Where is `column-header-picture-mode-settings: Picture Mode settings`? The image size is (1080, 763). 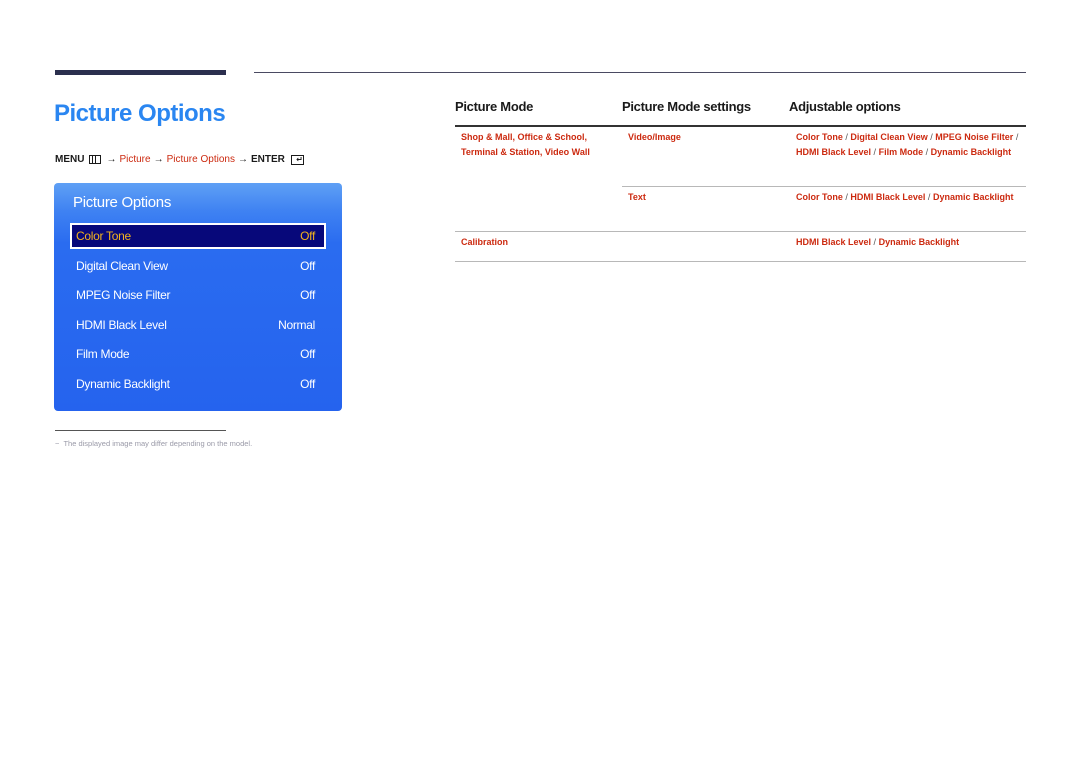
column-header-picture-mode-settings: Picture Mode settings is located at coordinates (686, 106).